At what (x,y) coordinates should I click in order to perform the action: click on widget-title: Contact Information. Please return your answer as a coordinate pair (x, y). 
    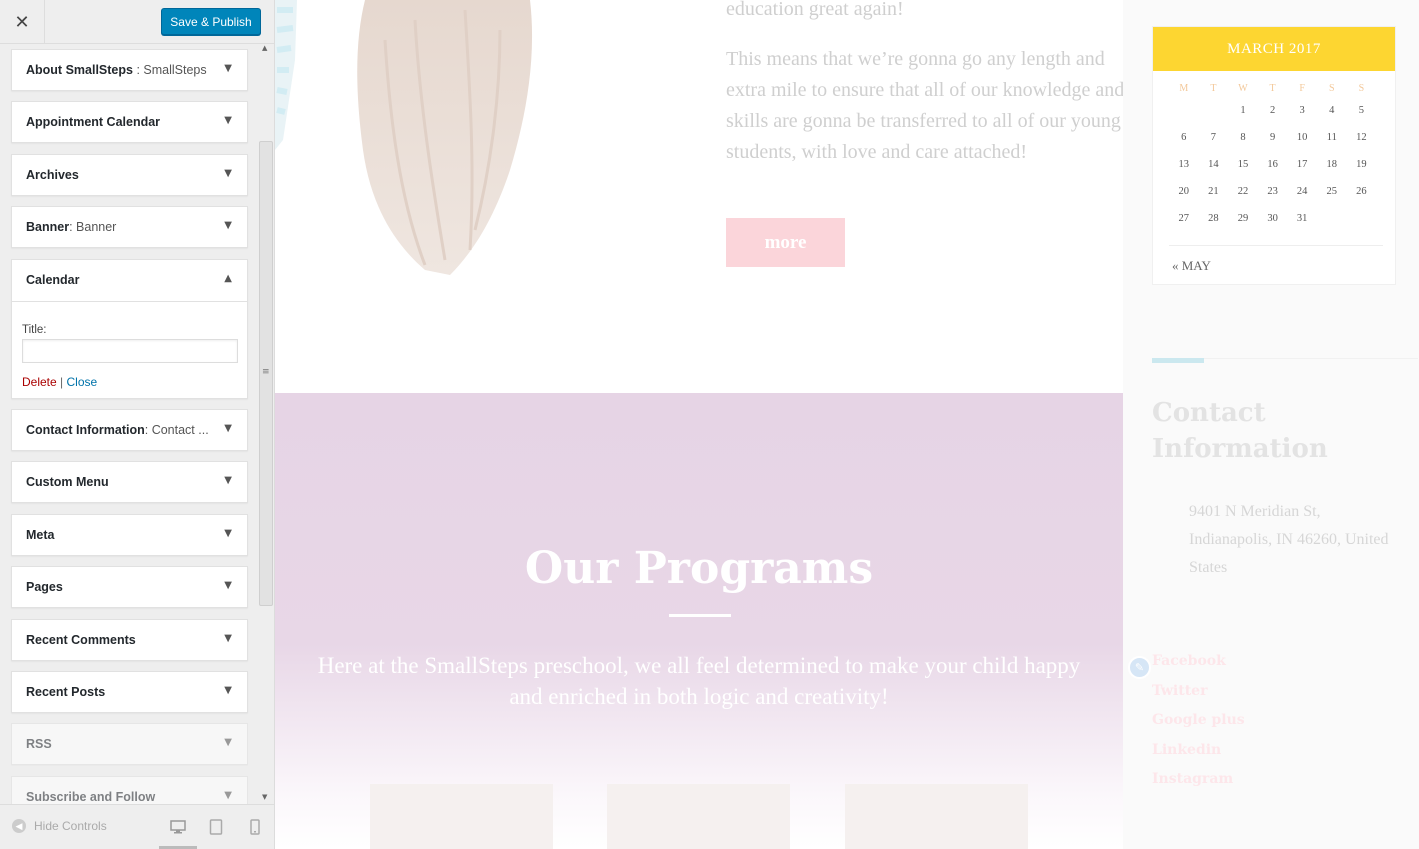
    Looking at the image, I should click on (85, 429).